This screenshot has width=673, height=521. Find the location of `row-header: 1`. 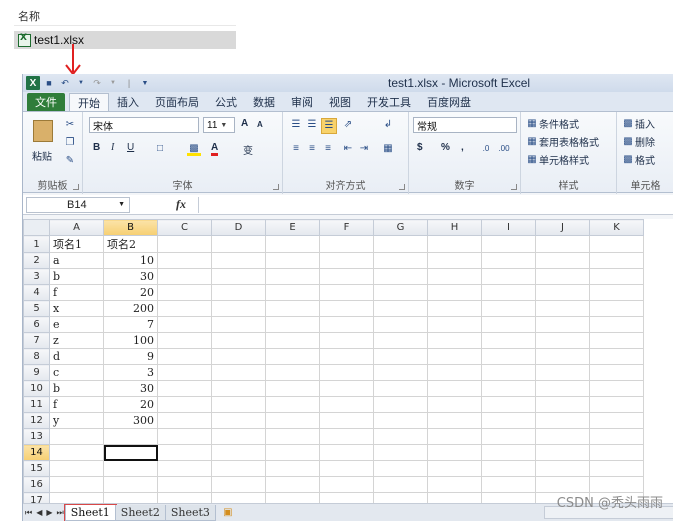

row-header: 1 is located at coordinates (36, 244).